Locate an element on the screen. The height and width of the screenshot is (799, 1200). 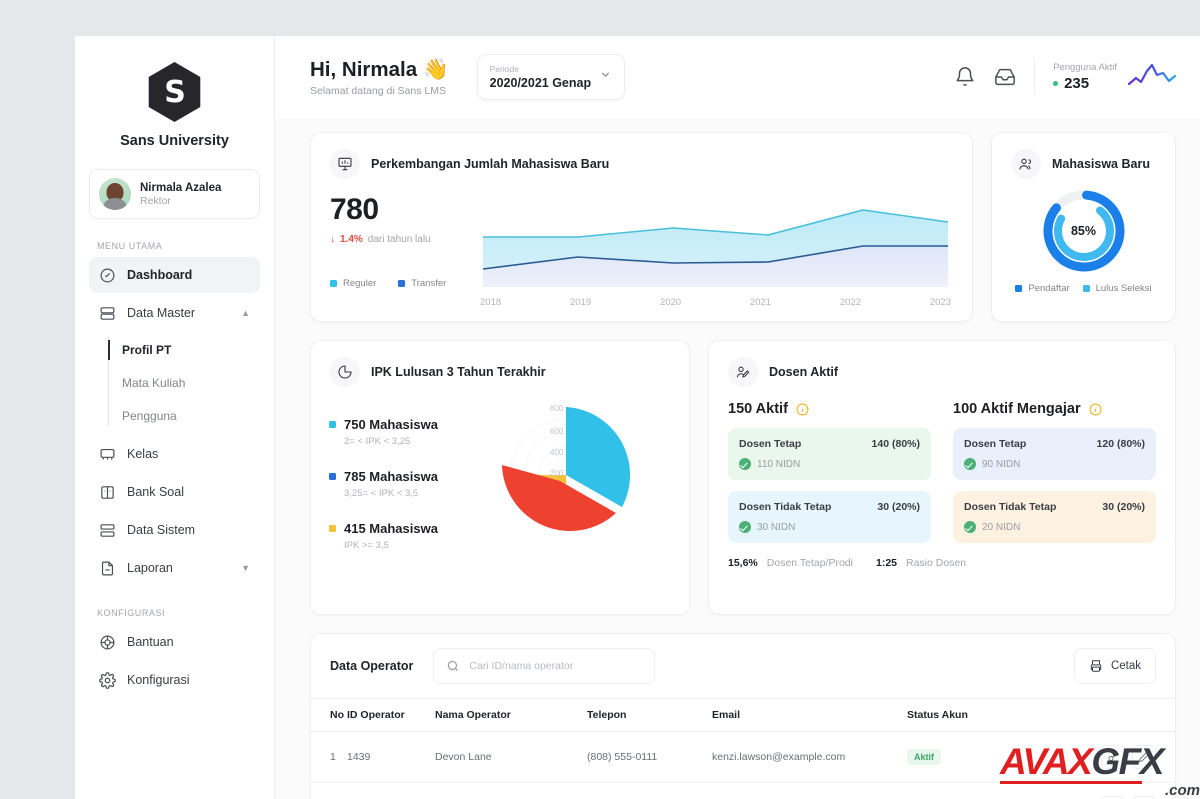
sidebar-item-bantuan: Bantuan is located at coordinates (174, 642).